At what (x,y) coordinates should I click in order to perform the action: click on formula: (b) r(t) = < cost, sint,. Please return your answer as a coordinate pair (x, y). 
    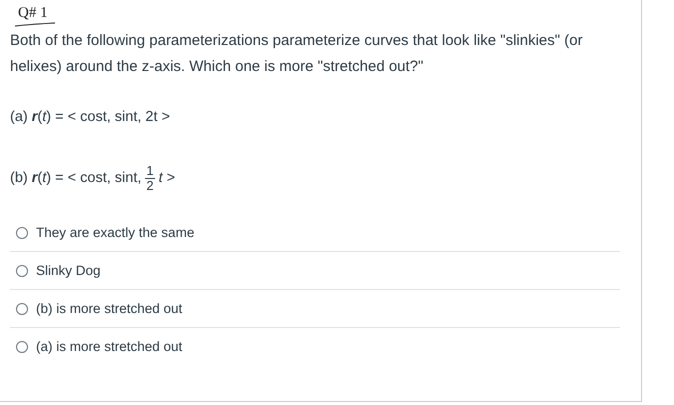
    Looking at the image, I should click on (76, 178).